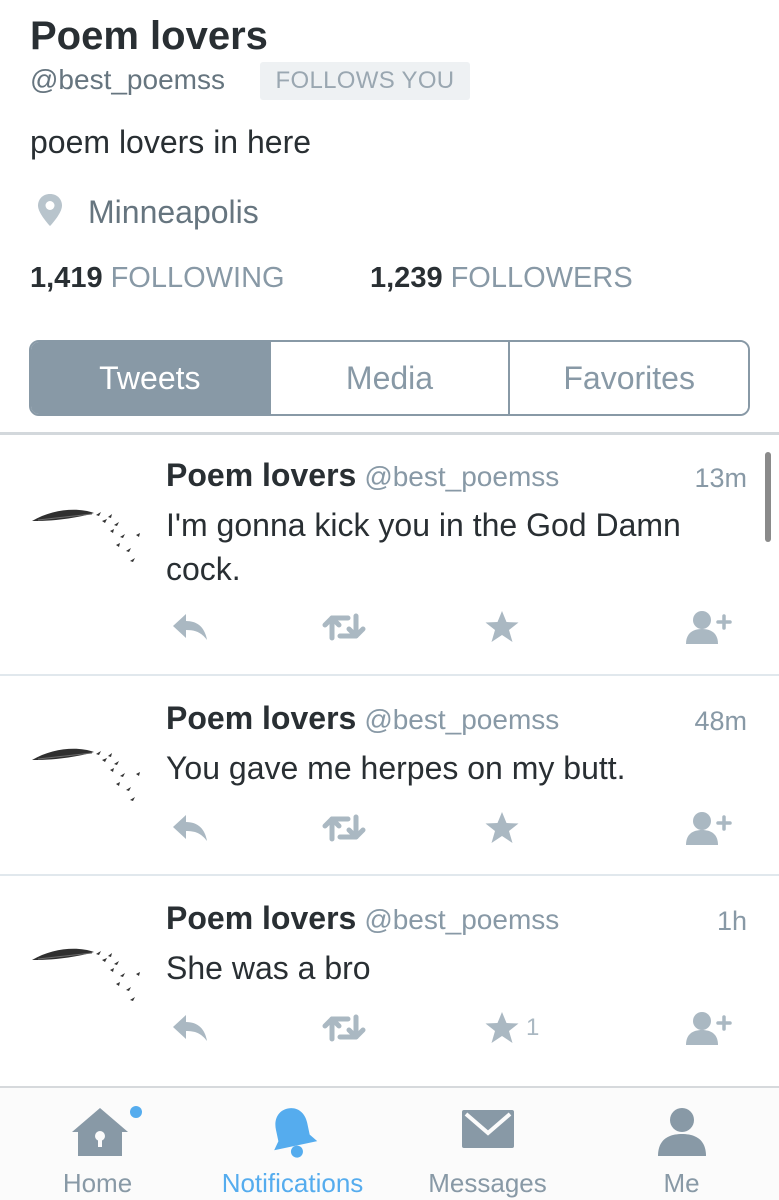 This screenshot has width=779, height=1200. What do you see at coordinates (149, 36) in the screenshot?
I see `profile-name: Poem lovers` at bounding box center [149, 36].